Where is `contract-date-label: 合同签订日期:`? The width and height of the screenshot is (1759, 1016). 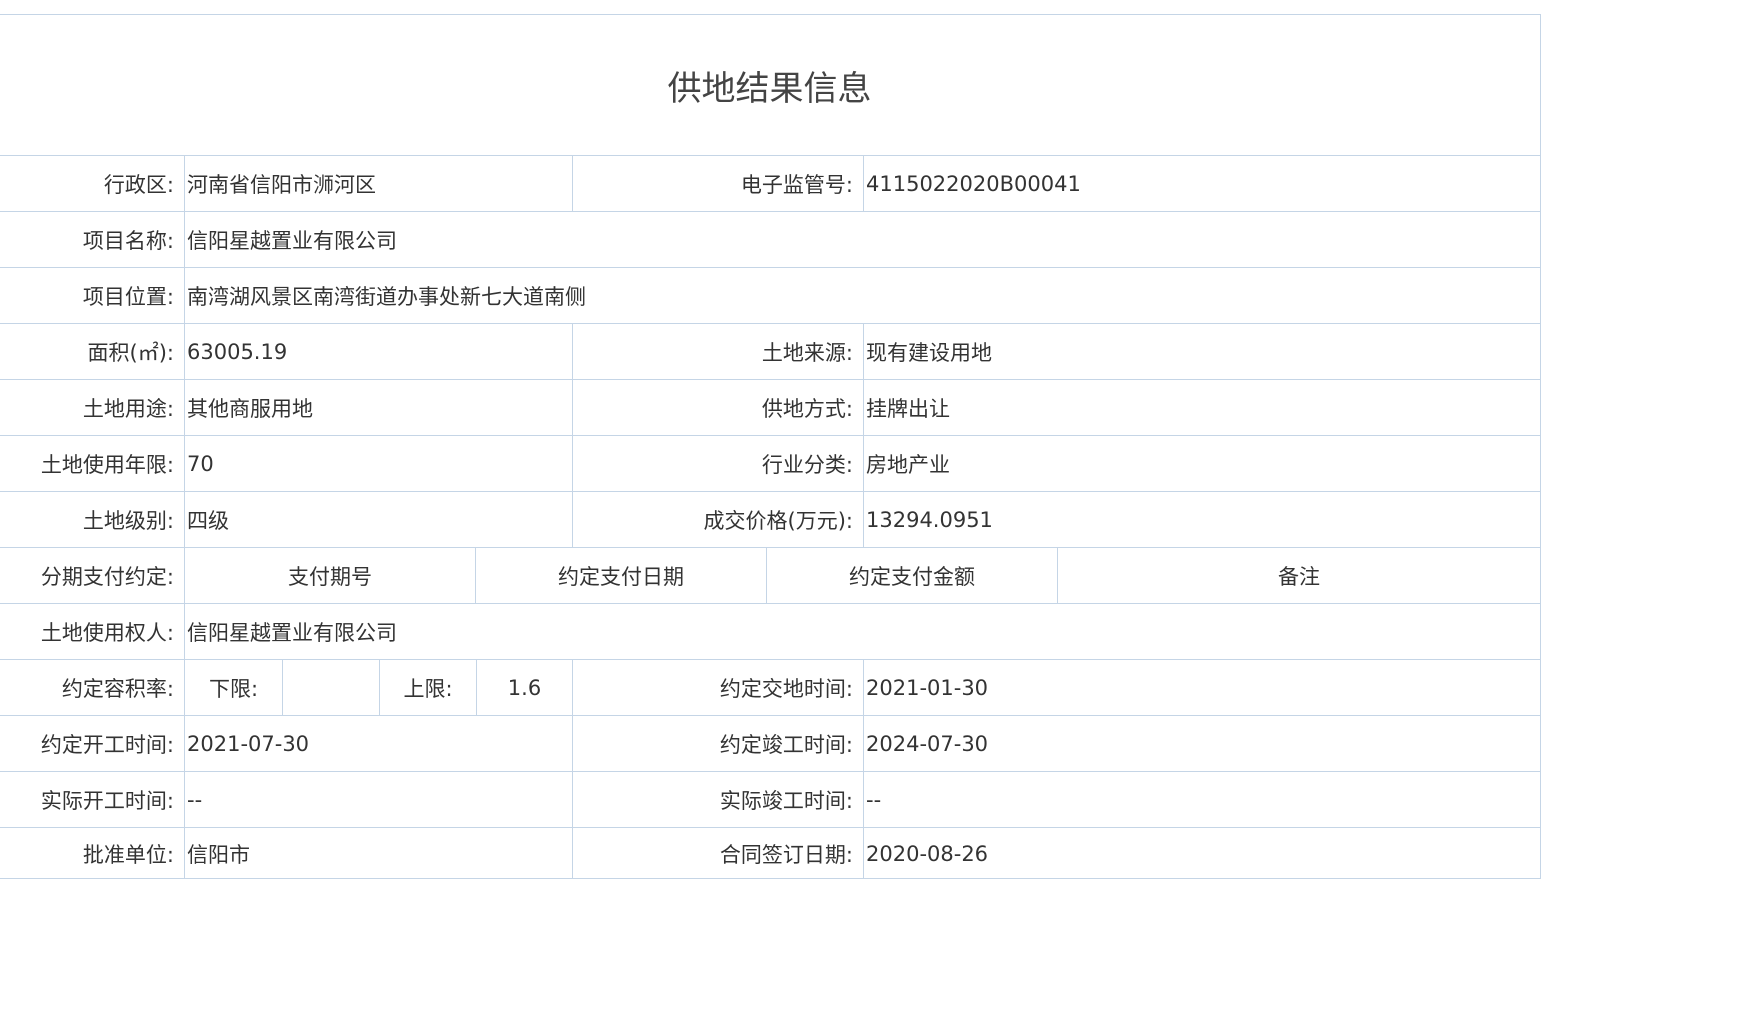
contract-date-label: 合同签订日期: is located at coordinates (786, 854).